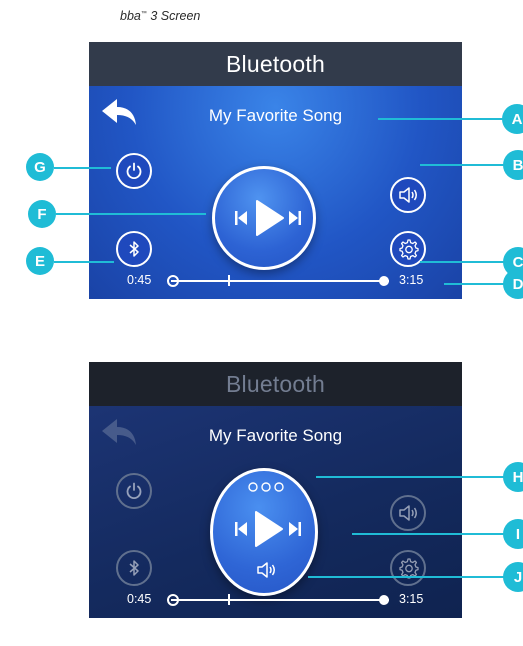 The height and width of the screenshot is (646, 523). I want to click on callout-badge-g: G, so click(40, 167).